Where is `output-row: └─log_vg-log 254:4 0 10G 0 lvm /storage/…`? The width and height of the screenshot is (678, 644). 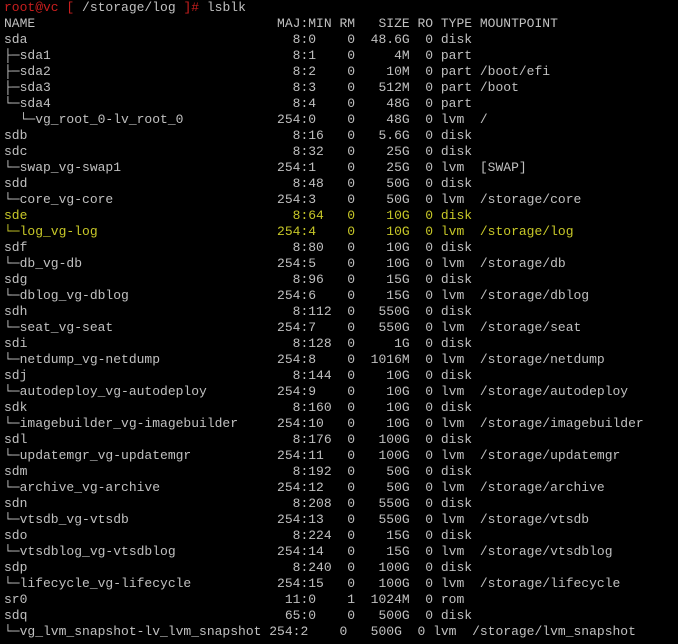
output-row: └─log_vg-log 254:4 0 10G 0 lvm /storage/… is located at coordinates (289, 231).